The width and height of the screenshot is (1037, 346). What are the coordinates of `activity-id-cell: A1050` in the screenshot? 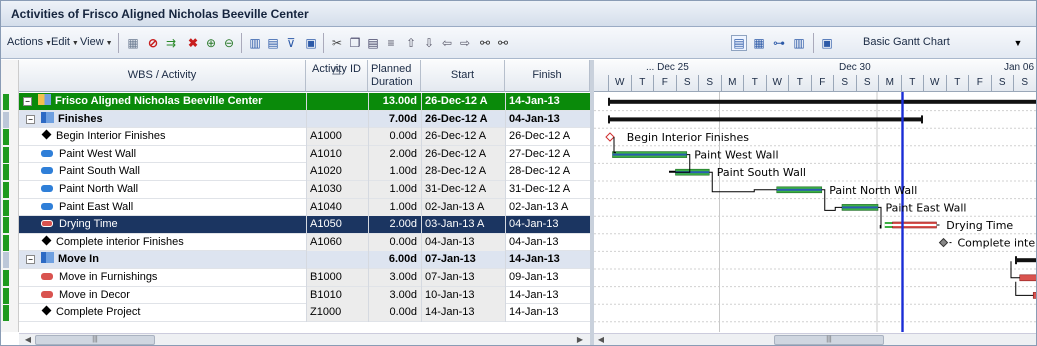 It's located at (337, 224).